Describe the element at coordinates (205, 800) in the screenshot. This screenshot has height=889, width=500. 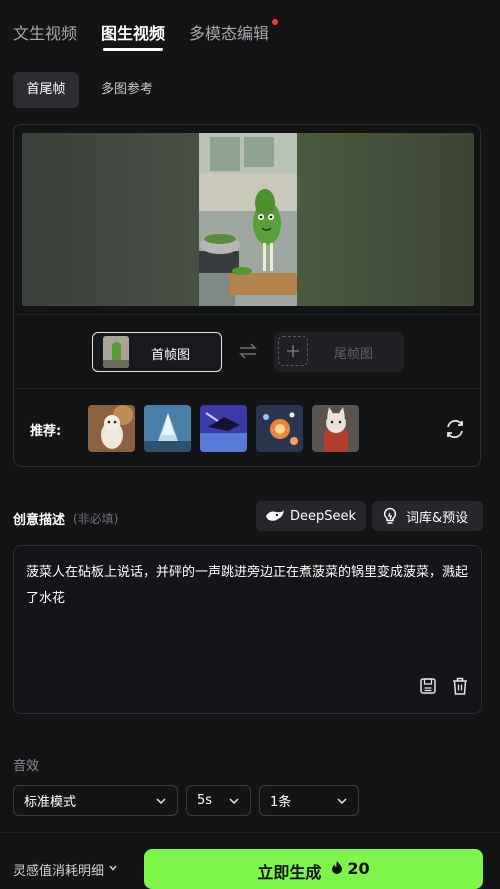
I see `duration-value: 5s` at that location.